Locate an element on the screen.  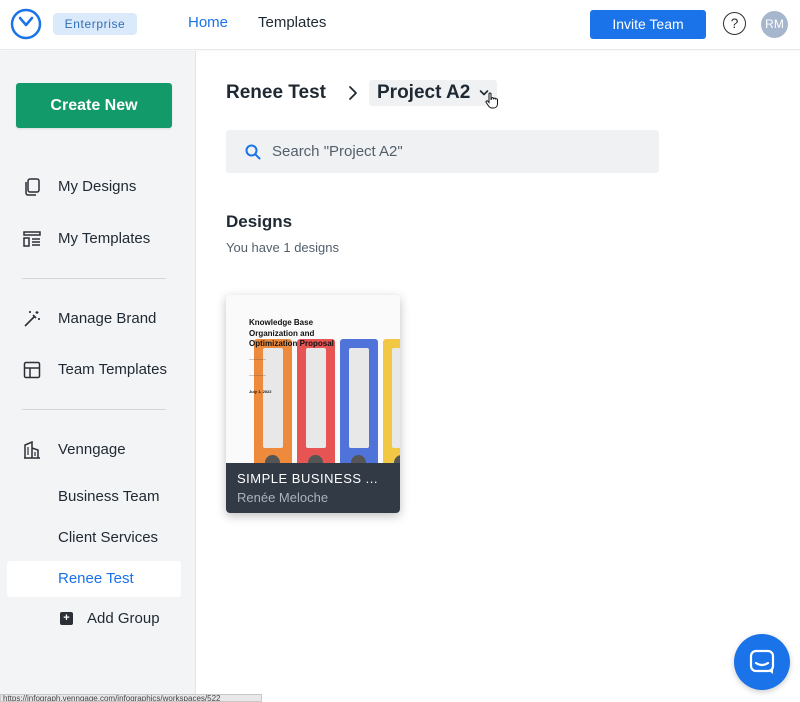
add-group-label: Add Group is located at coordinates (123, 618).